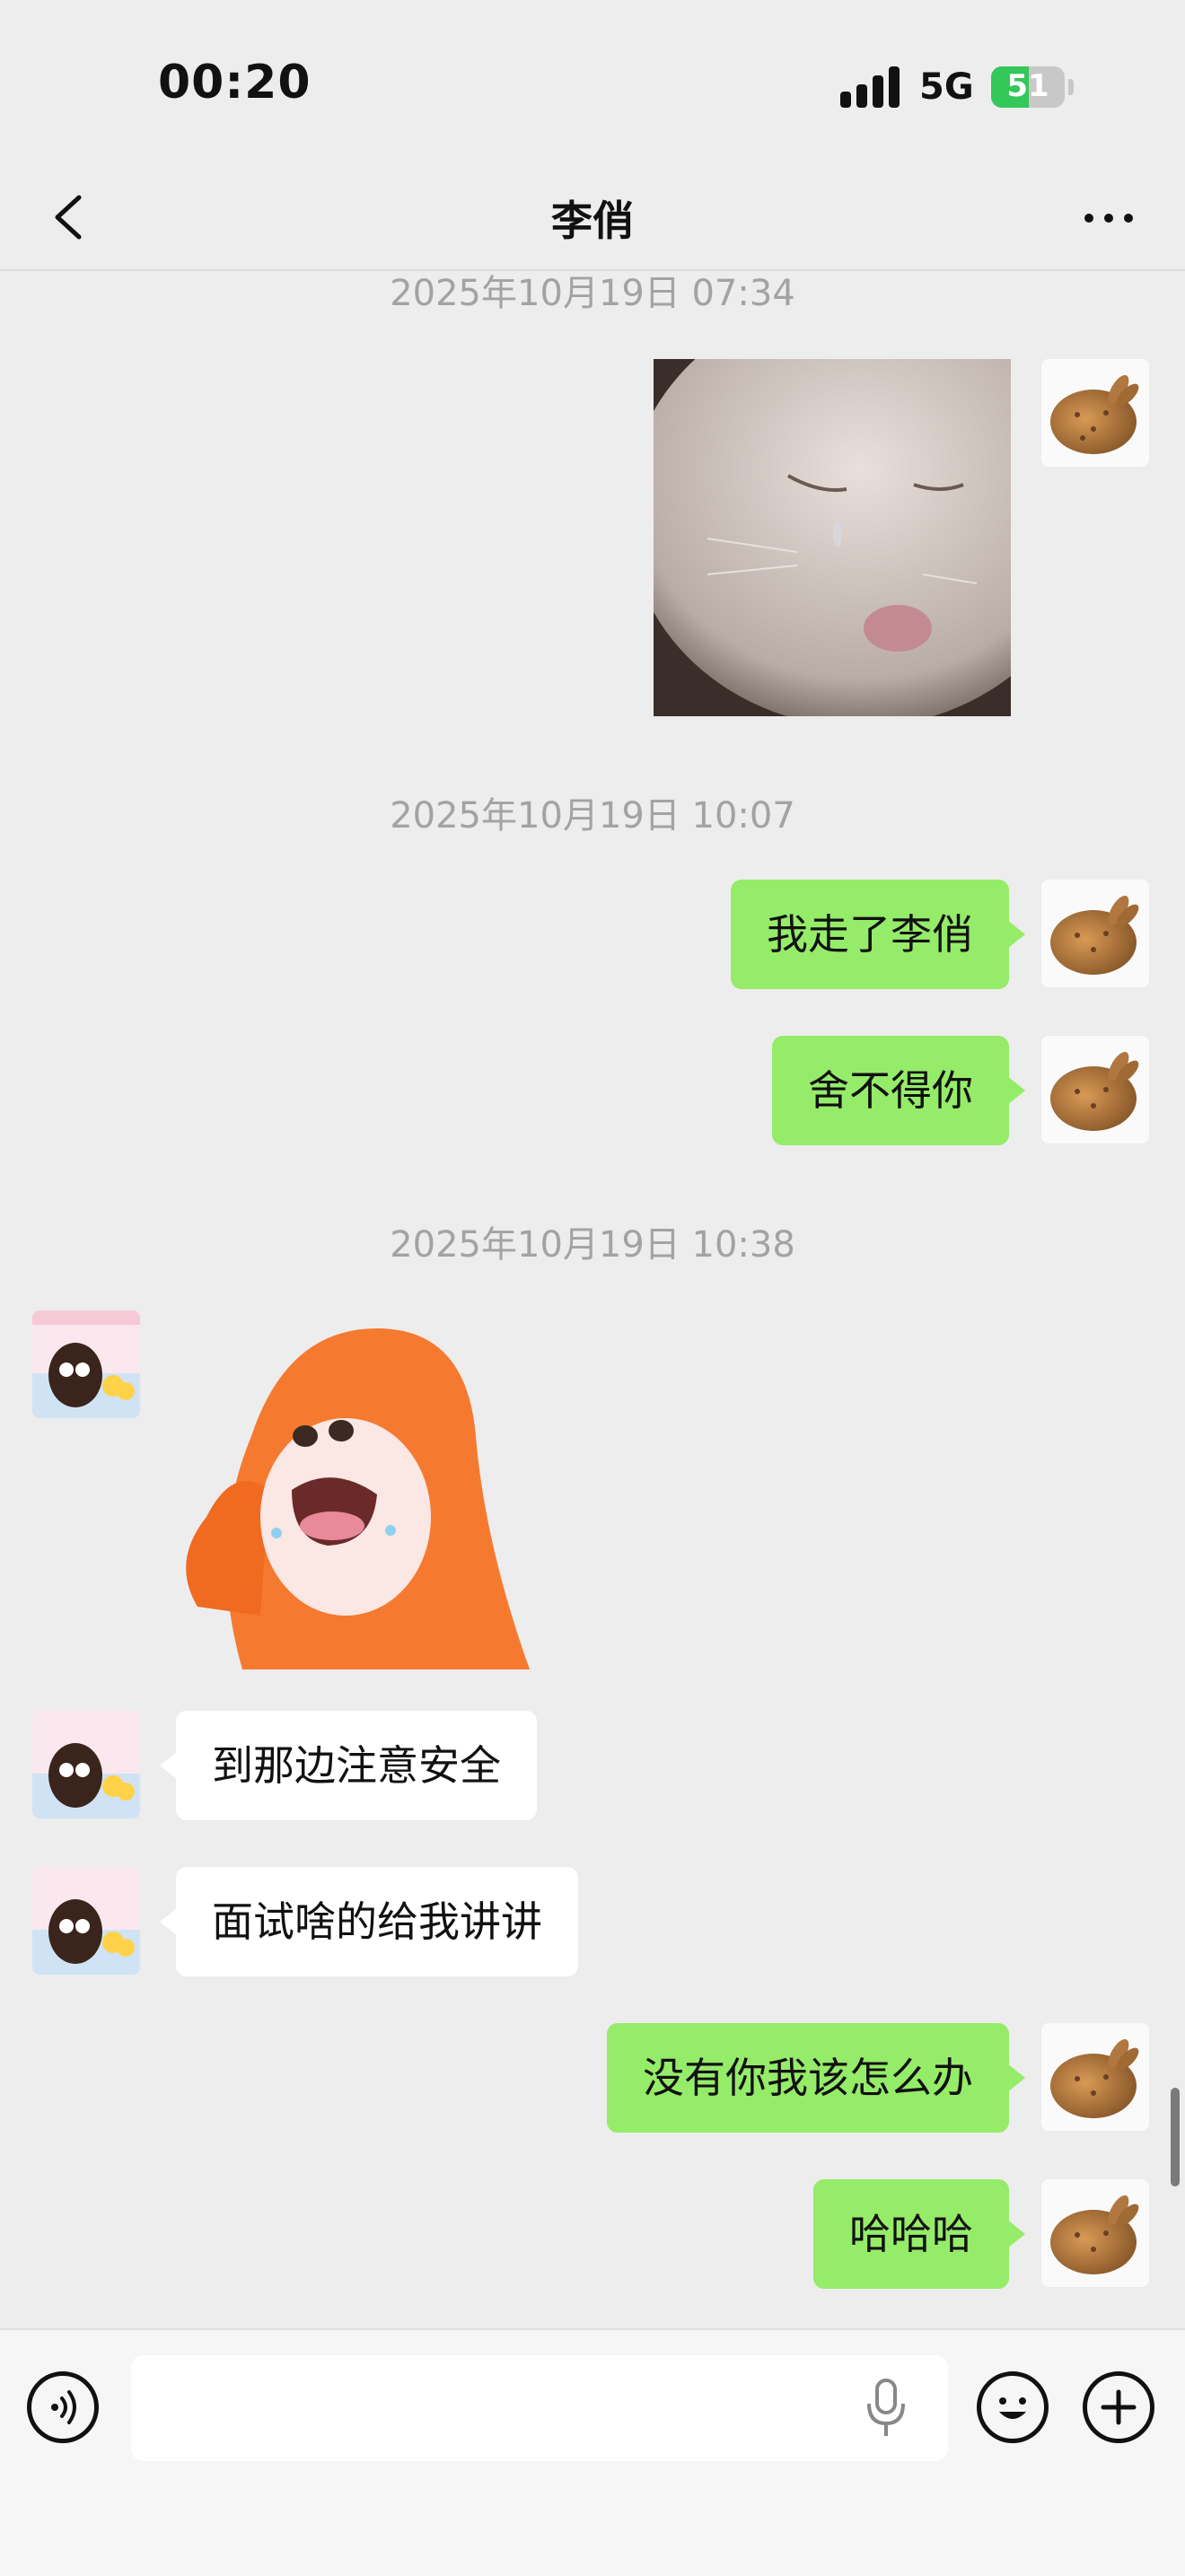 The width and height of the screenshot is (1185, 2576). What do you see at coordinates (592, 816) in the screenshot?
I see `message-timestamp: 2025年10月19日 10:07` at bounding box center [592, 816].